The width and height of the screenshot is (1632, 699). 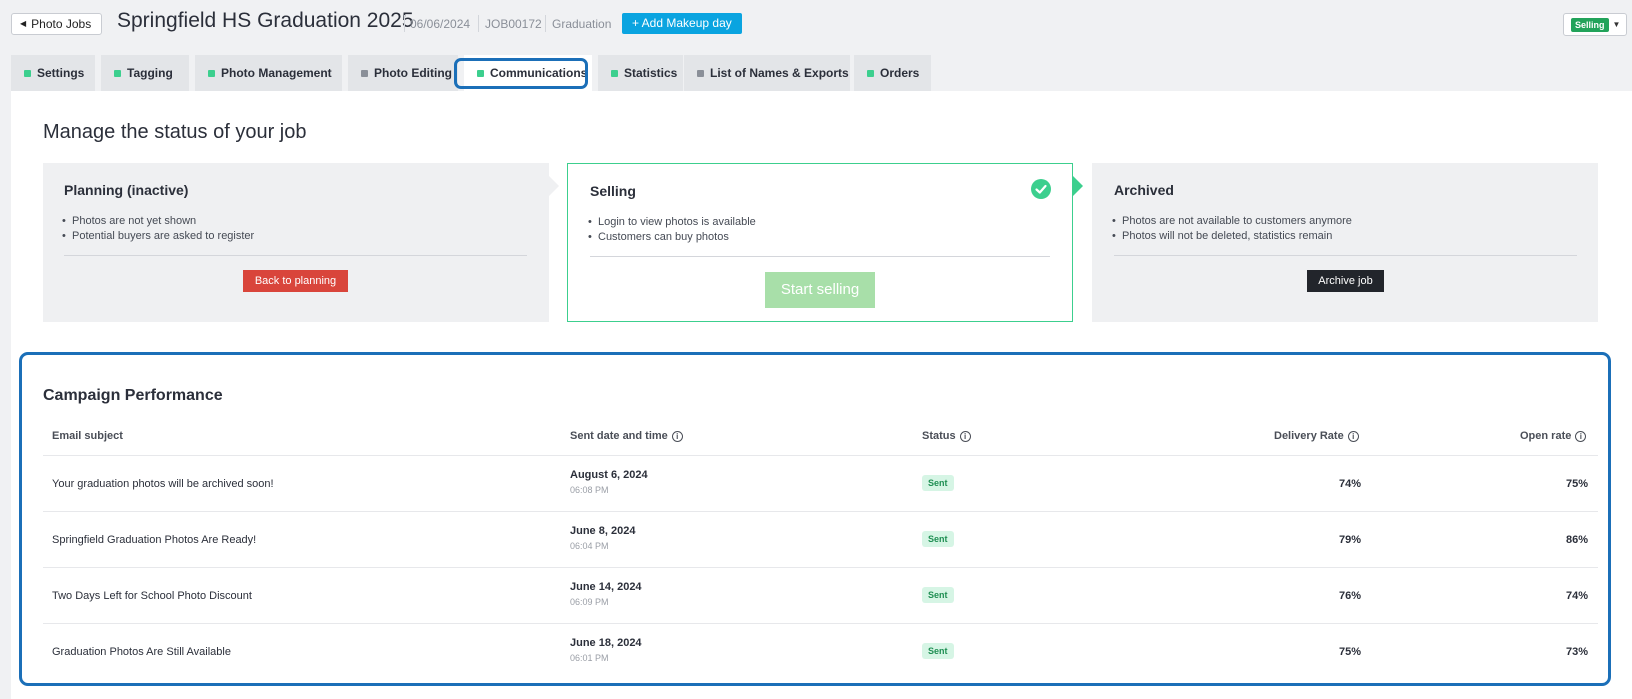 I want to click on column-header-delivery: Delivery Rate i, so click(x=1316, y=436).